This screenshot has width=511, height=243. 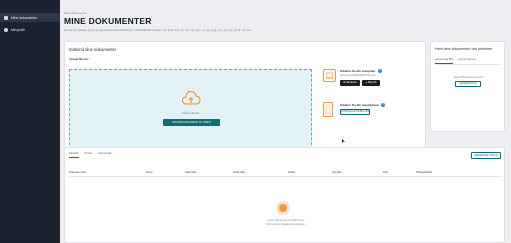 I want to click on column-header: Tilbagebetalte, so click(x=424, y=172).